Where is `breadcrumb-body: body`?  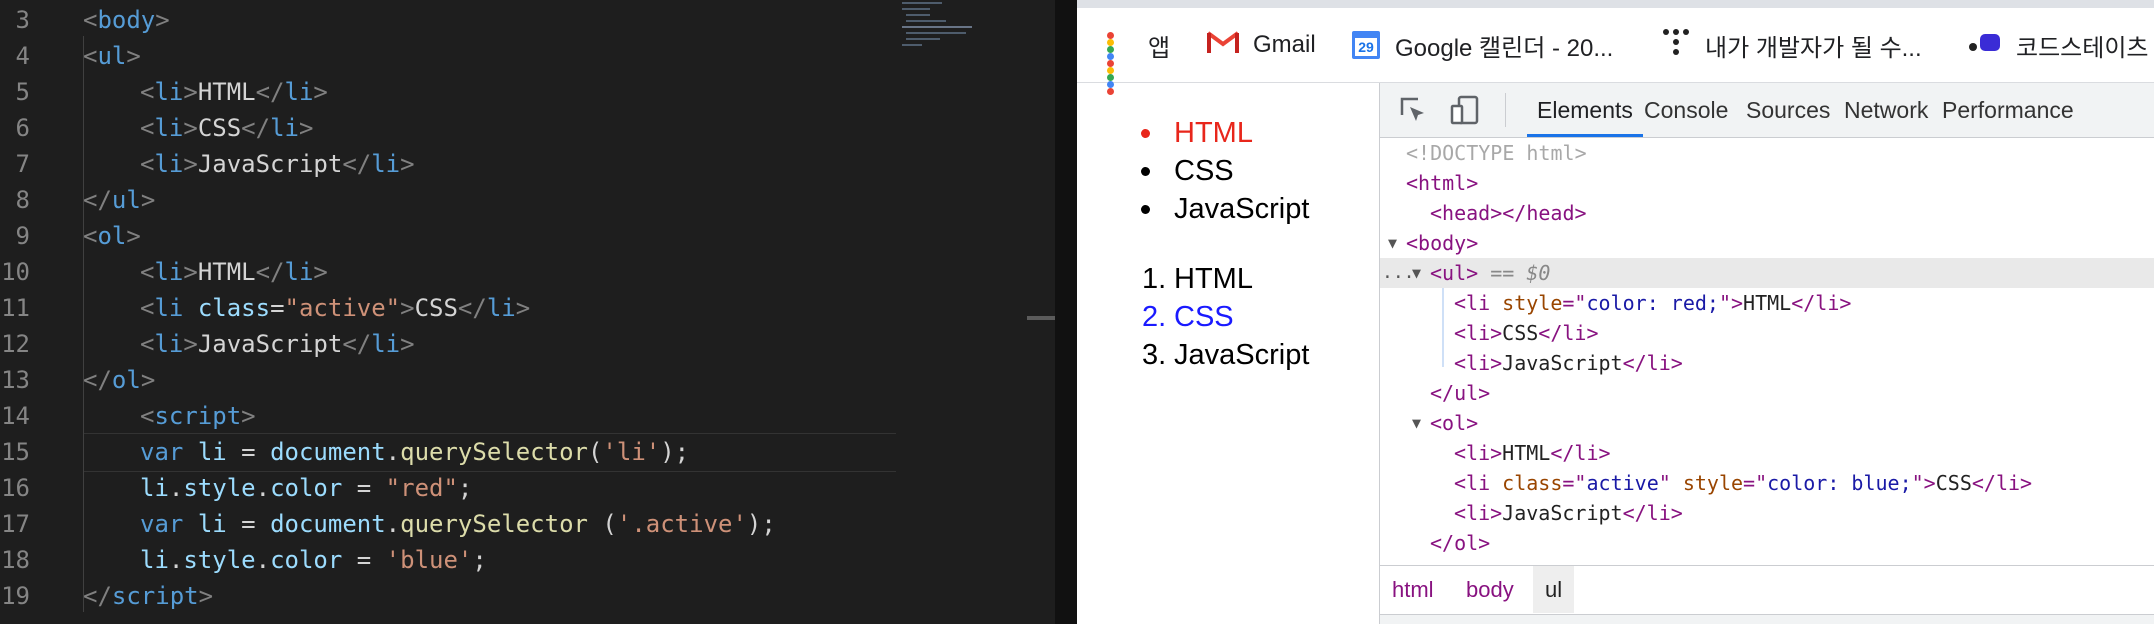 breadcrumb-body: body is located at coordinates (1490, 589).